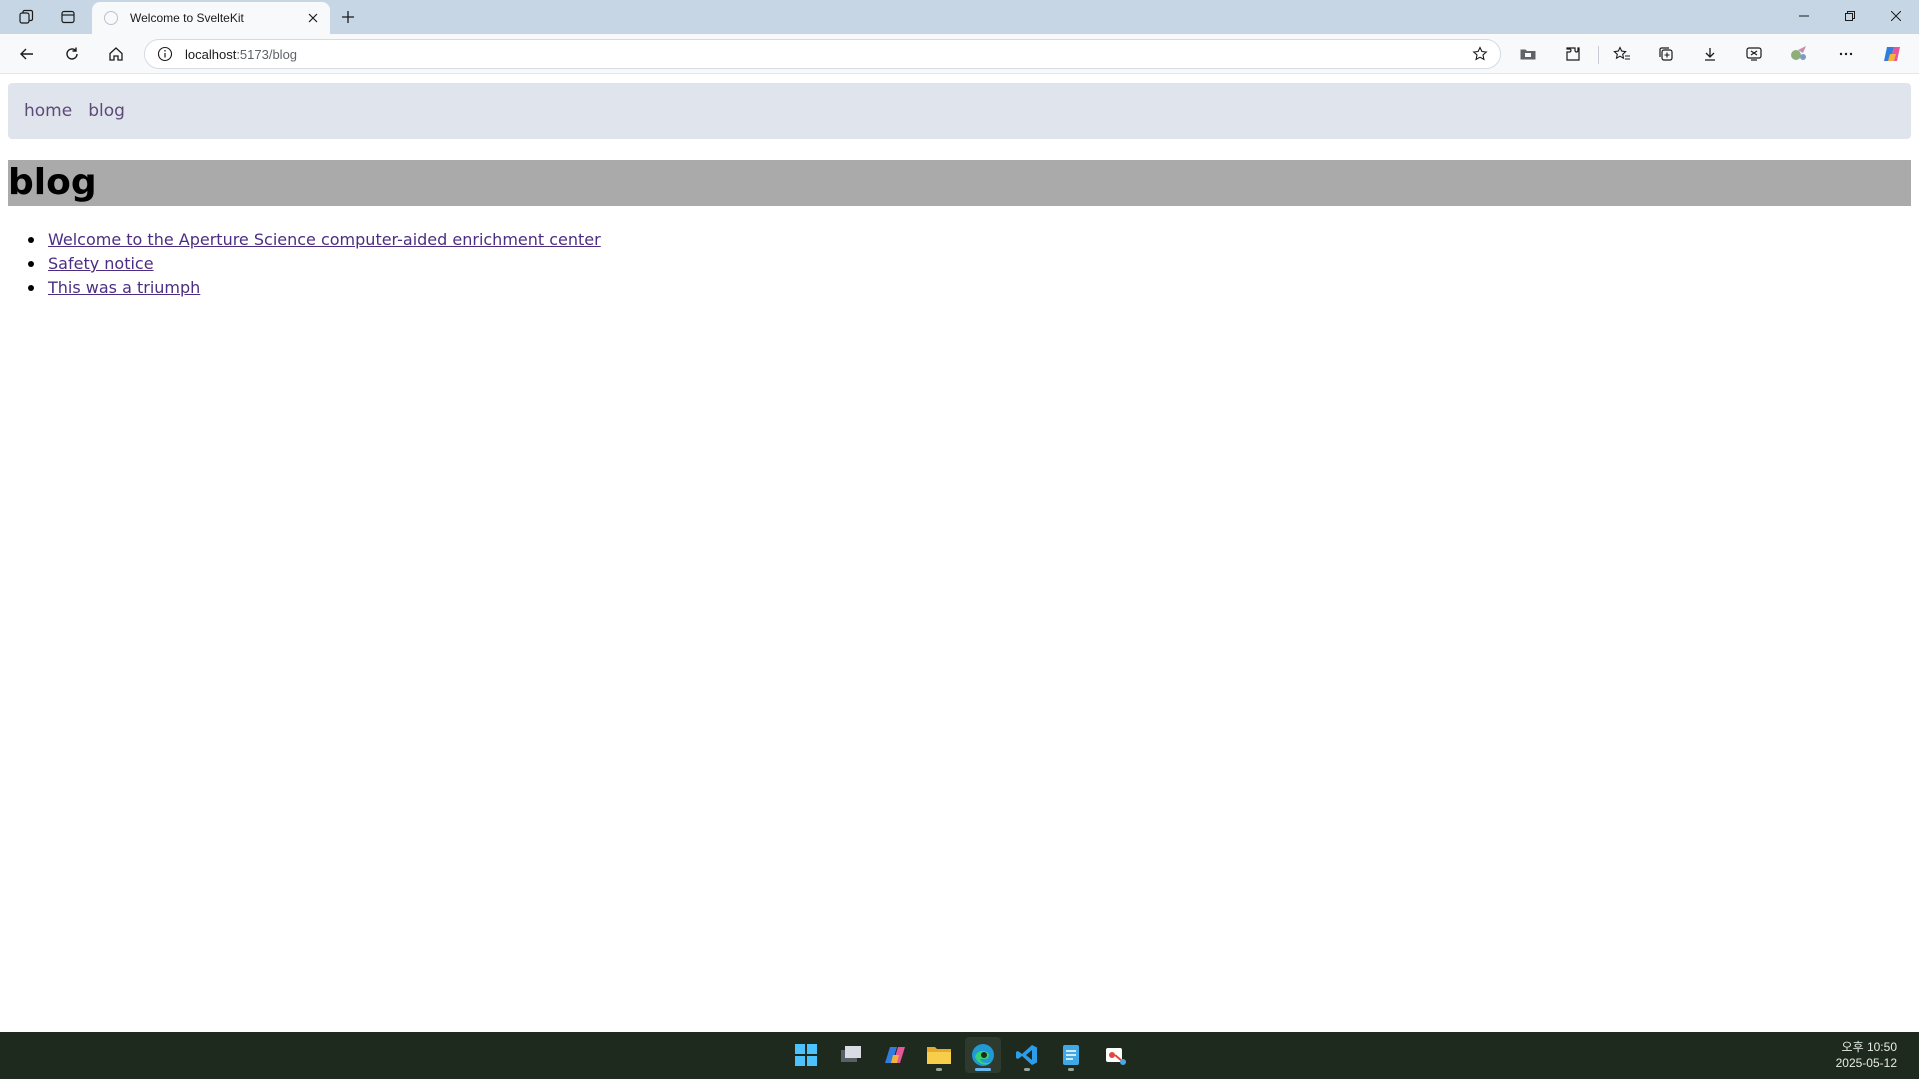 This screenshot has width=1919, height=1079. I want to click on site-info-icon, so click(165, 54).